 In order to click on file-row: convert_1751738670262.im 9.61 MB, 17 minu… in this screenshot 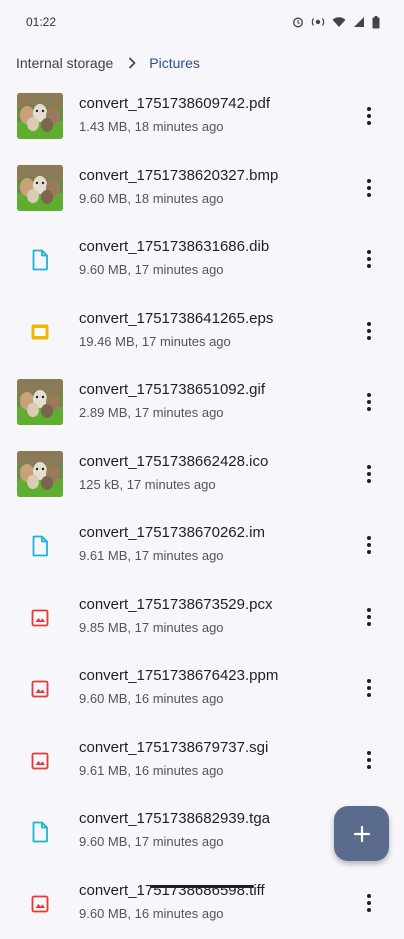, I will do `click(202, 545)`.